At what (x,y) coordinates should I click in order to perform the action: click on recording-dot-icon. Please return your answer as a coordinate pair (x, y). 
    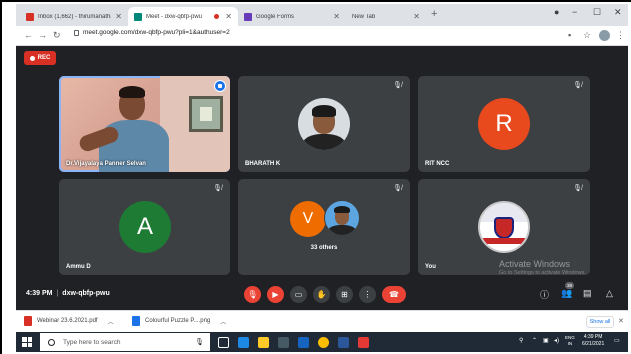
    Looking at the image, I should click on (217, 16).